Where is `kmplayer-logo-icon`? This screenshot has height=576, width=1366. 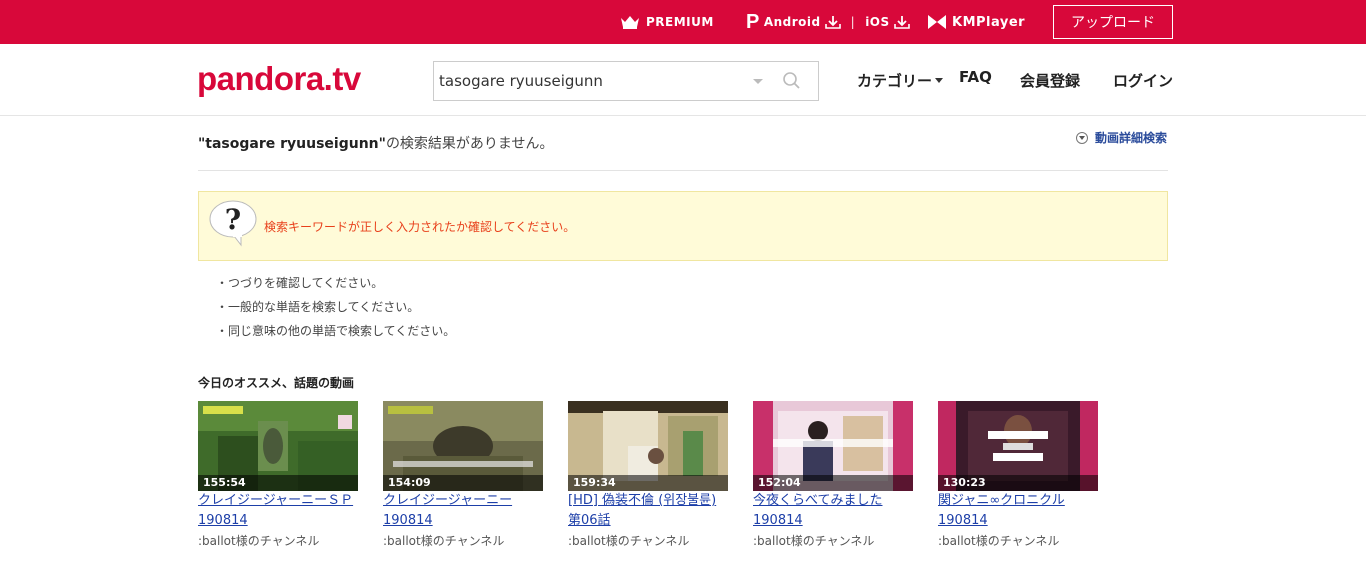
kmplayer-logo-icon is located at coordinates (937, 22).